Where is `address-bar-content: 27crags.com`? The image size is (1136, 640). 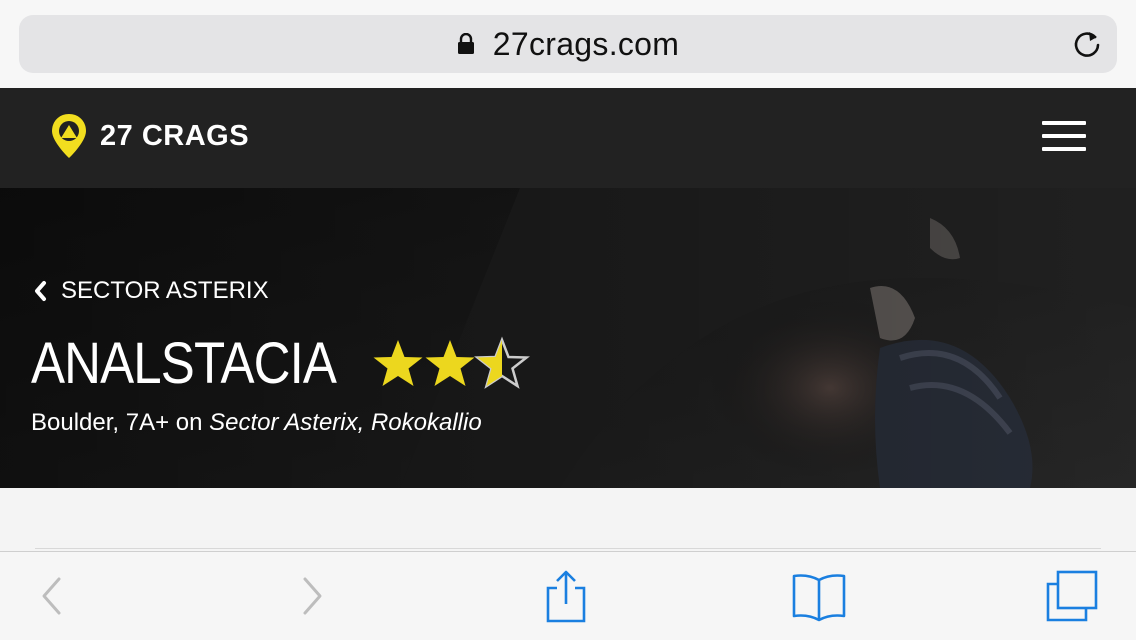 address-bar-content: 27crags.com is located at coordinates (568, 44).